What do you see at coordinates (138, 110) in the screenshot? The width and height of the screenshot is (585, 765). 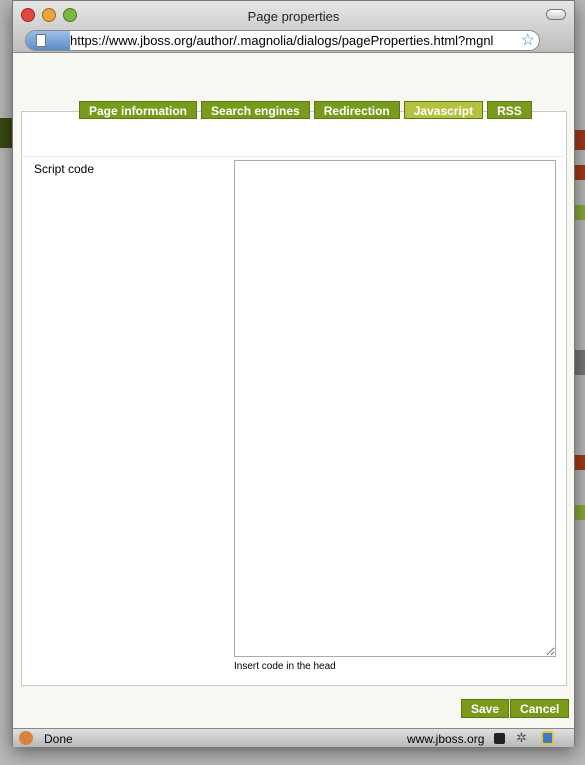 I see `tab-page-information: Page information` at bounding box center [138, 110].